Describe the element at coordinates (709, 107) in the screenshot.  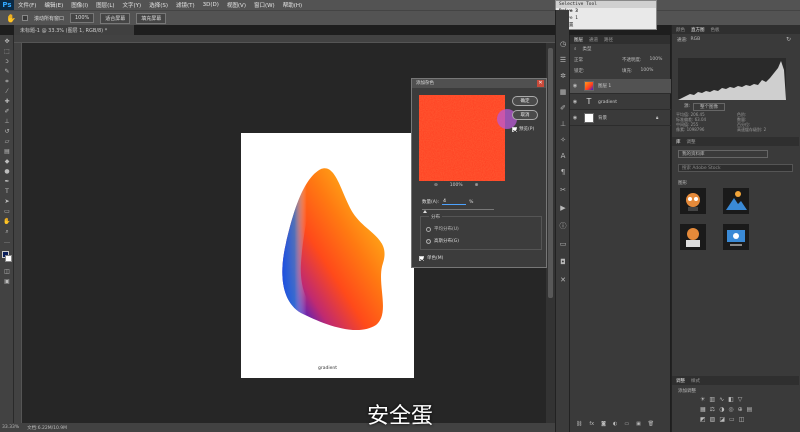
I see `source-select: 整个图像` at that location.